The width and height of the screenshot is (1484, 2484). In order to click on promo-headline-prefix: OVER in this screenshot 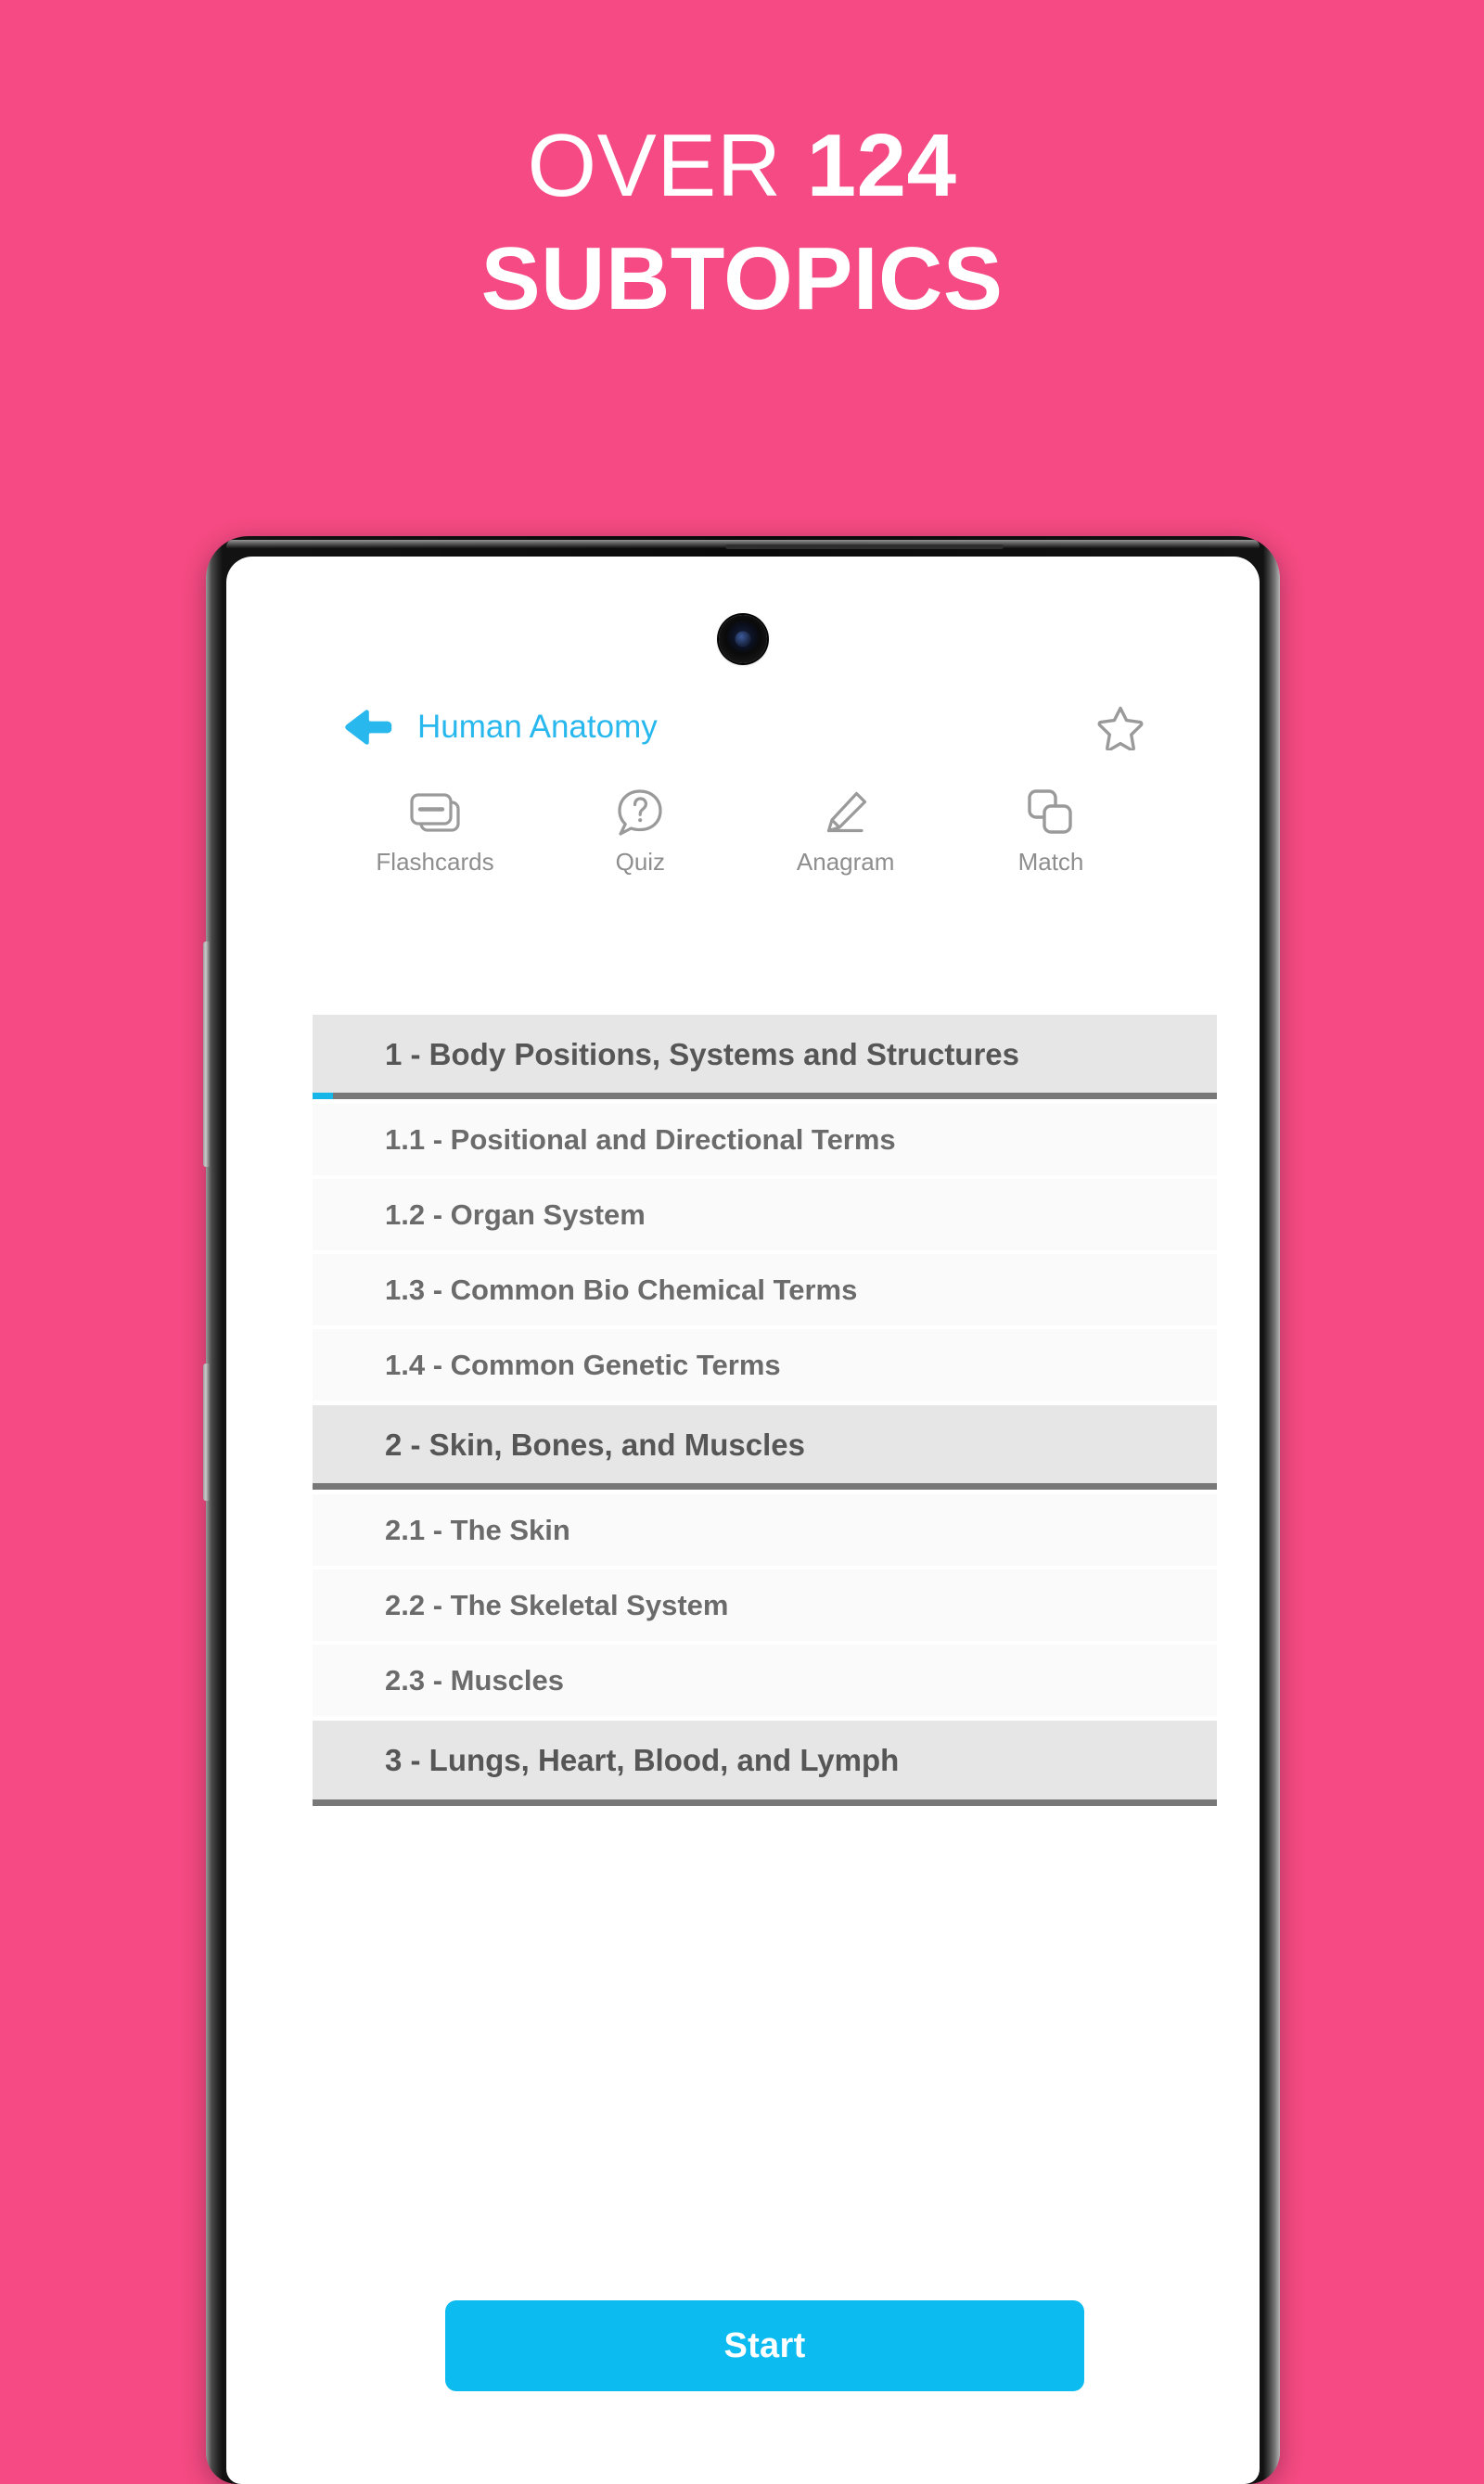, I will do `click(654, 165)`.